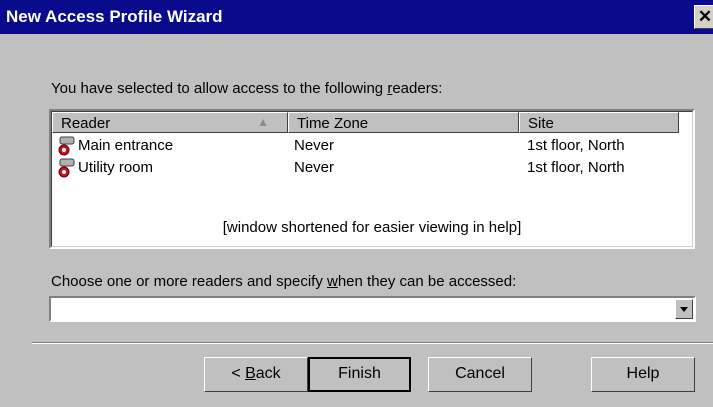  I want to click on column-header-label: Time Zone, so click(333, 123).